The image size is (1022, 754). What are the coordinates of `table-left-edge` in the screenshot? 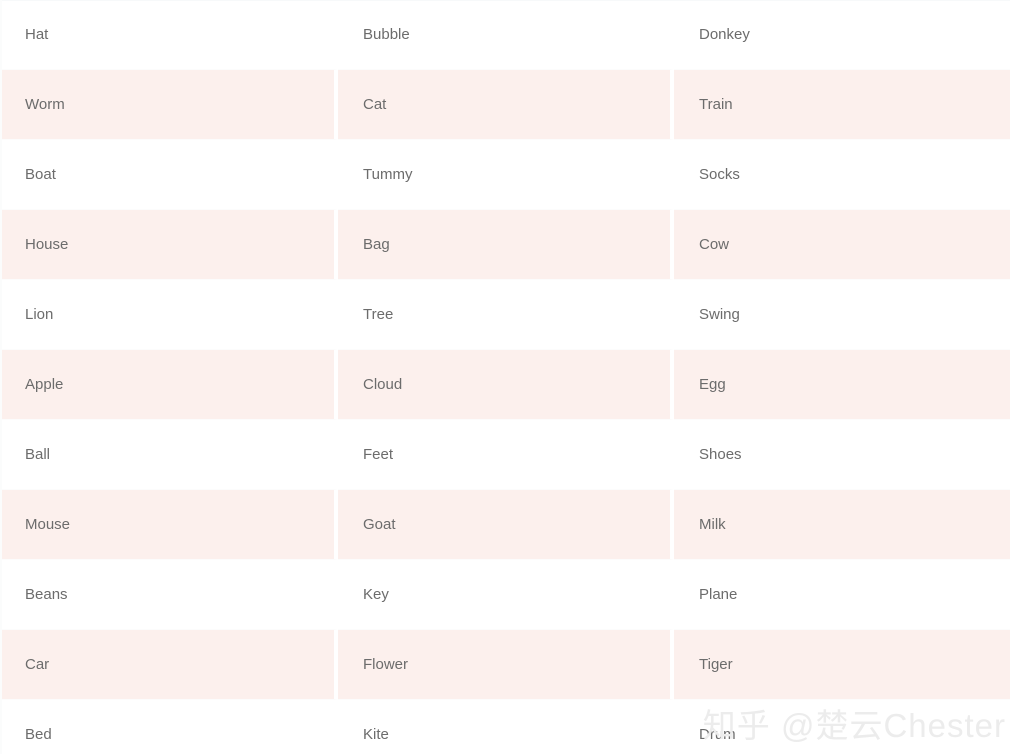 It's located at (1, 377).